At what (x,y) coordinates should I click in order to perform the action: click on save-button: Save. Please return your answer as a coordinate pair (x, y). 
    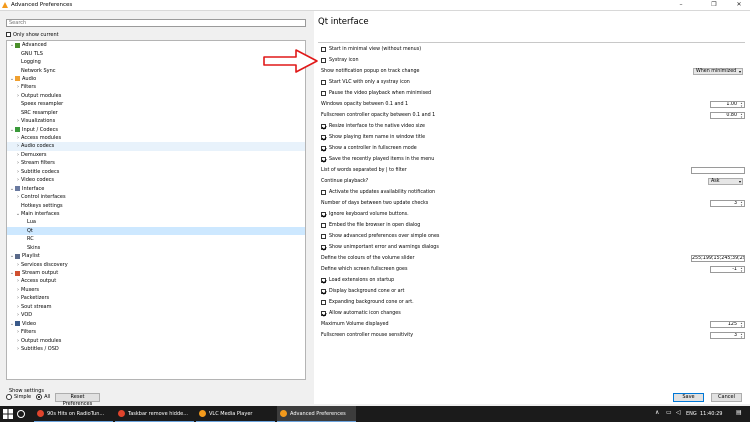
    Looking at the image, I should click on (688, 397).